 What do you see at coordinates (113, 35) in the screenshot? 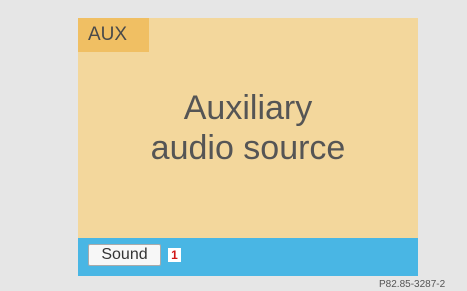
I see `aux-tab: AUX` at bounding box center [113, 35].